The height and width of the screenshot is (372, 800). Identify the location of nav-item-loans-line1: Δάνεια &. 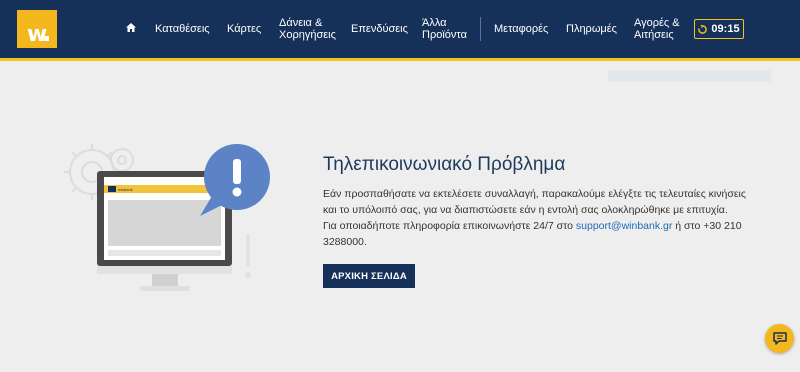
(301, 23).